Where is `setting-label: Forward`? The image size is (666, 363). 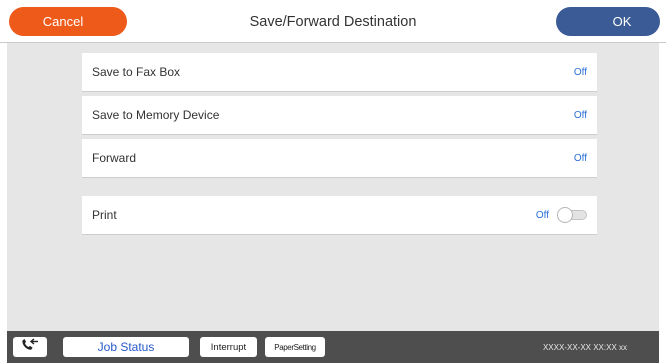
setting-label: Forward is located at coordinates (114, 158).